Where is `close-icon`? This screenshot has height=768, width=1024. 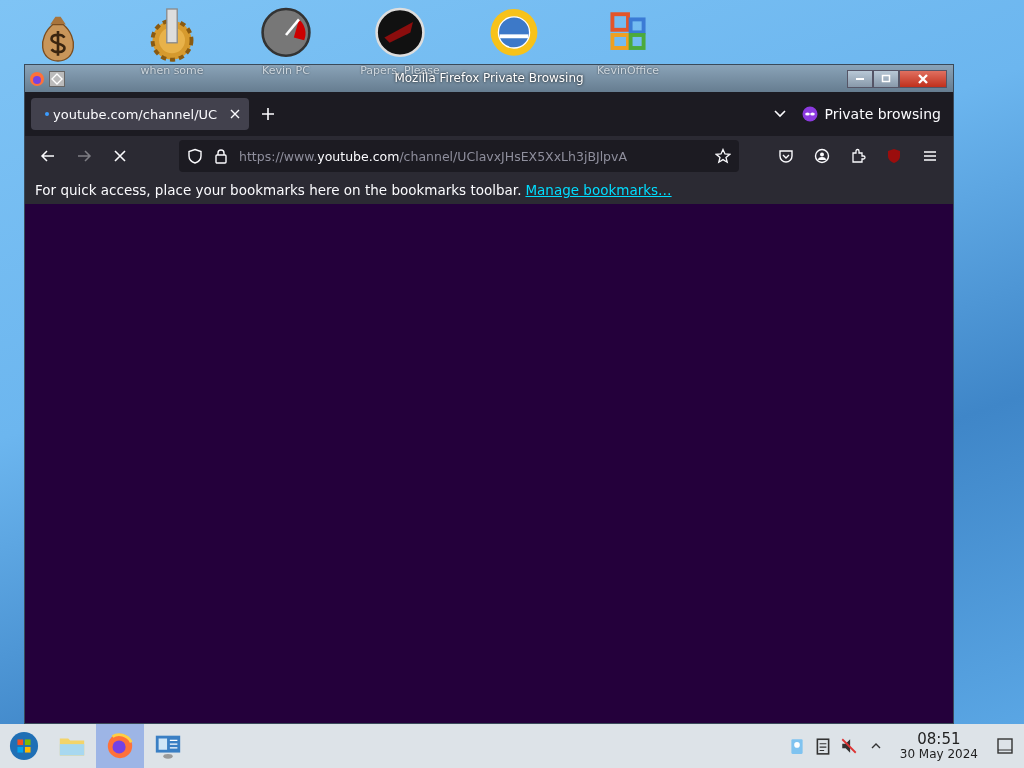 close-icon is located at coordinates (923, 78).